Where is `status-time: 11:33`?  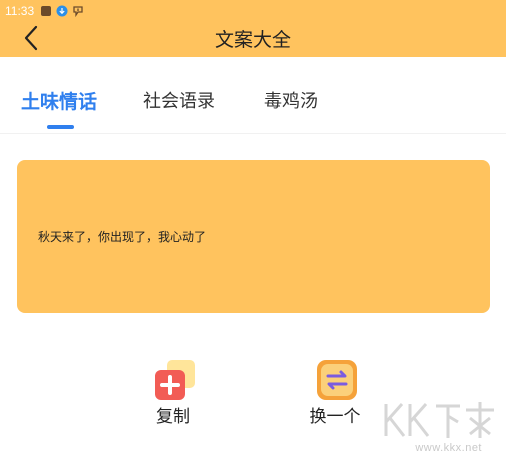
status-time: 11:33 is located at coordinates (20, 11).